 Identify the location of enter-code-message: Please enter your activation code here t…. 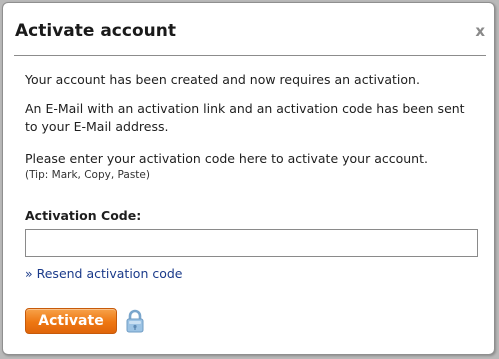
(226, 158).